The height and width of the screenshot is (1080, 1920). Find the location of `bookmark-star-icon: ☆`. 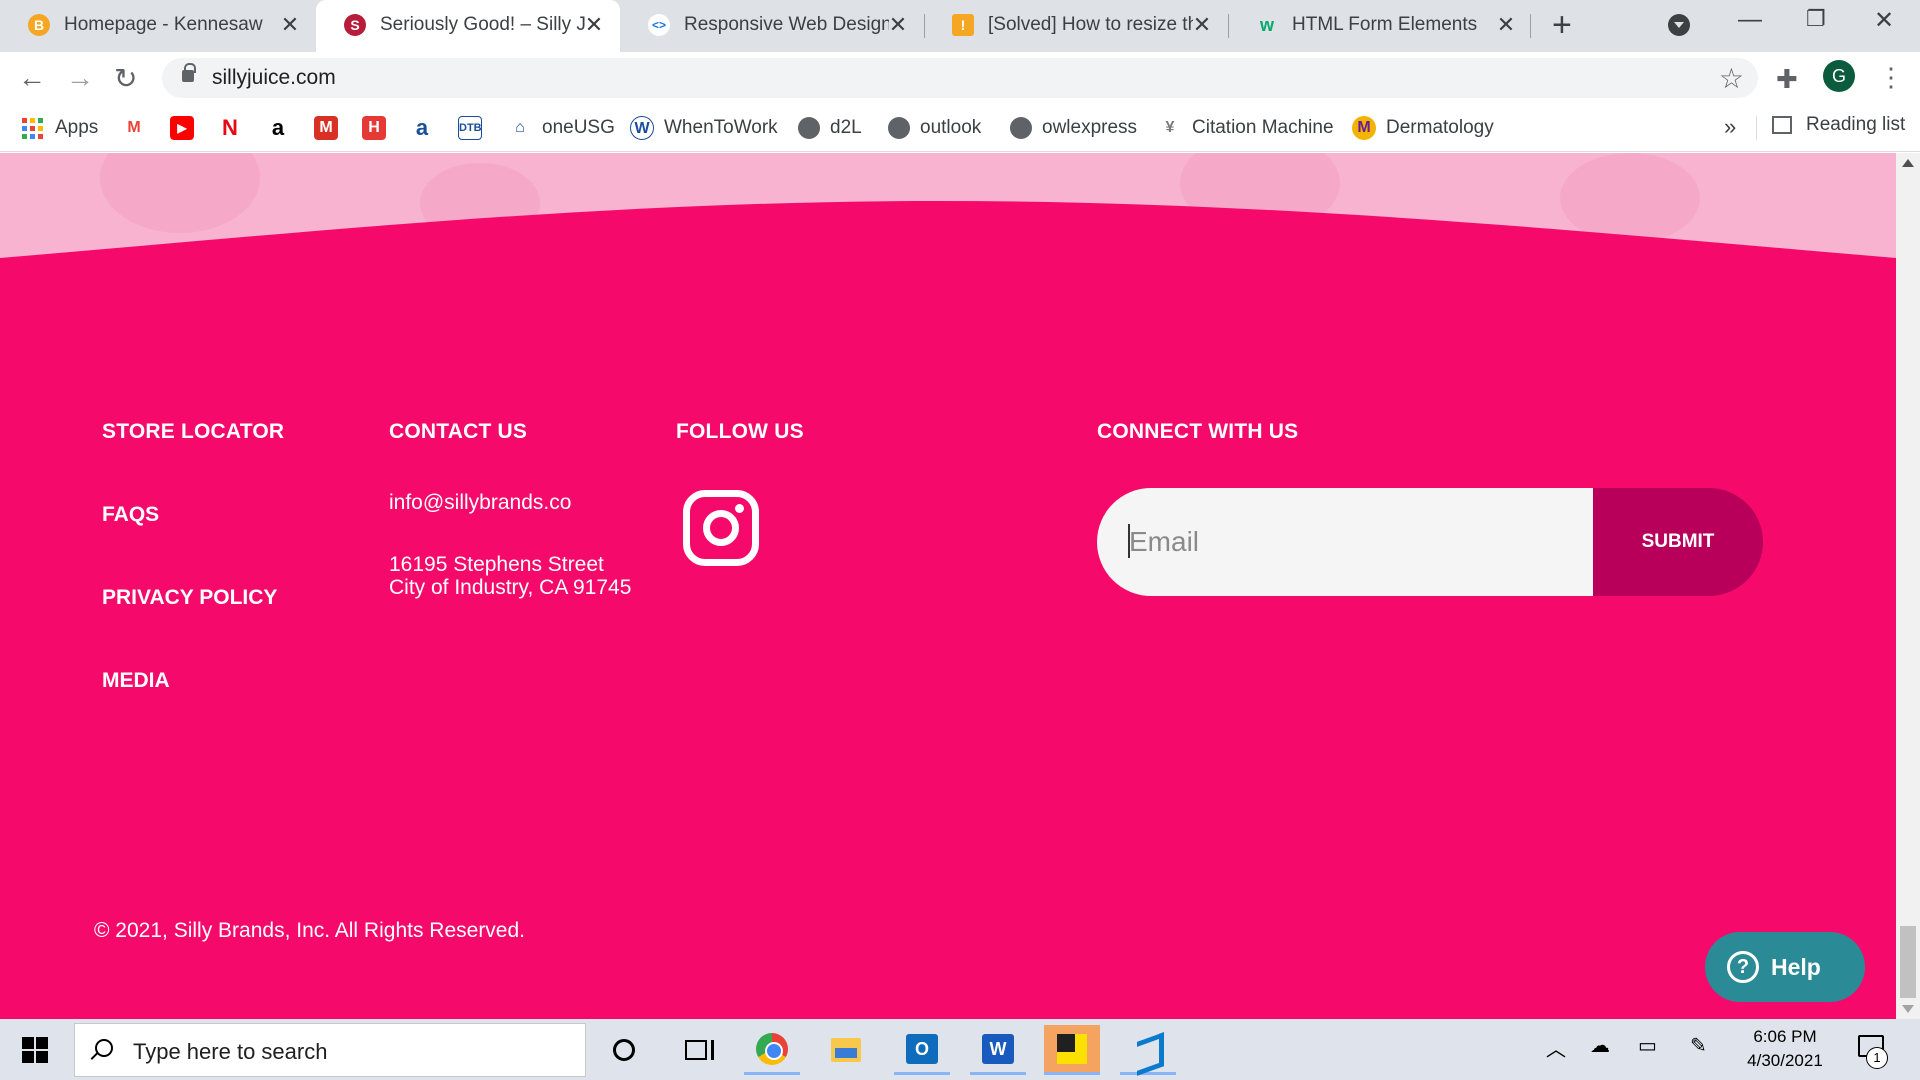

bookmark-star-icon: ☆ is located at coordinates (1731, 78).